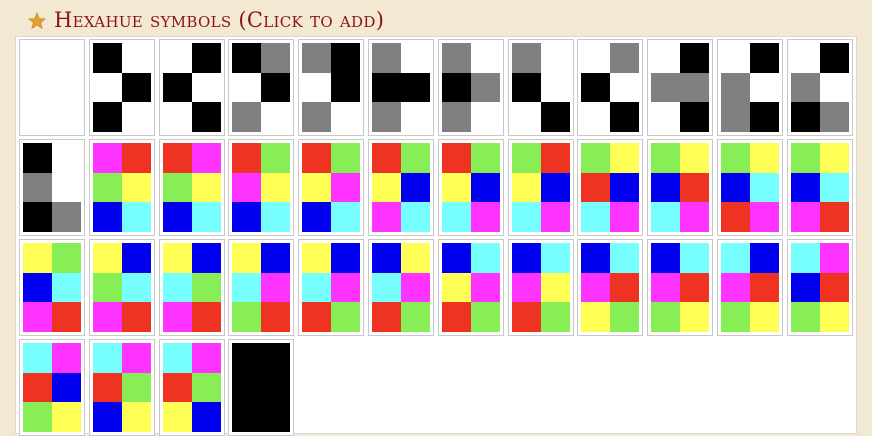 The height and width of the screenshot is (436, 872). Describe the element at coordinates (121, 287) in the screenshot. I see `symbol-tile-letter-m` at that location.